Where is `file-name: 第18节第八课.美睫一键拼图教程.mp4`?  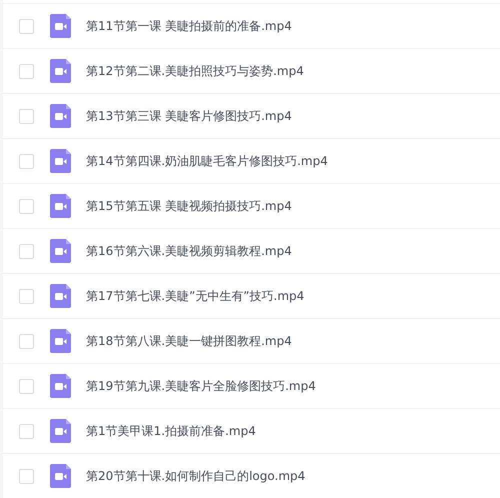 file-name: 第18节第八课.美睫一键拼图教程.mp4 is located at coordinates (189, 341).